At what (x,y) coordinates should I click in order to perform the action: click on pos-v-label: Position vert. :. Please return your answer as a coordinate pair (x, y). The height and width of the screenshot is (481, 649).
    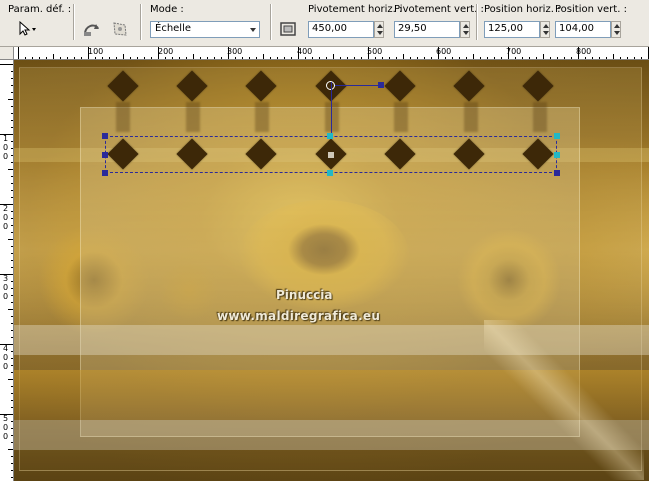
    Looking at the image, I should click on (591, 9).